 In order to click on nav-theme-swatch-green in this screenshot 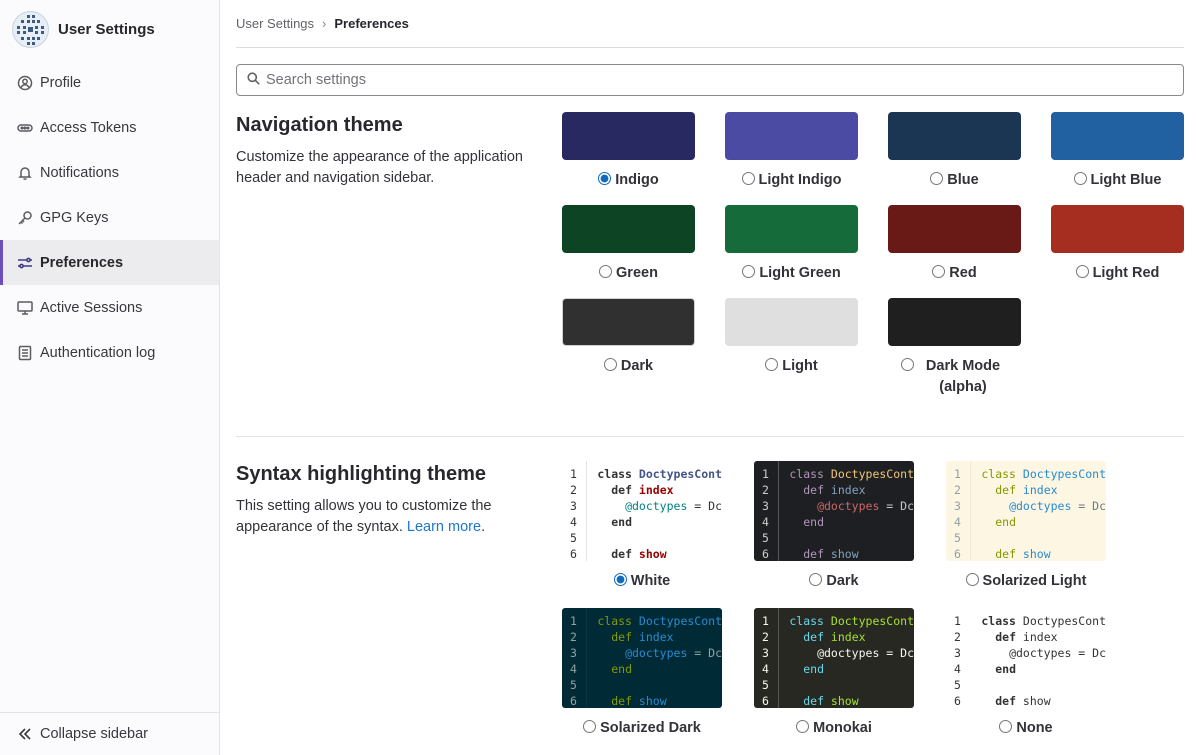, I will do `click(628, 229)`.